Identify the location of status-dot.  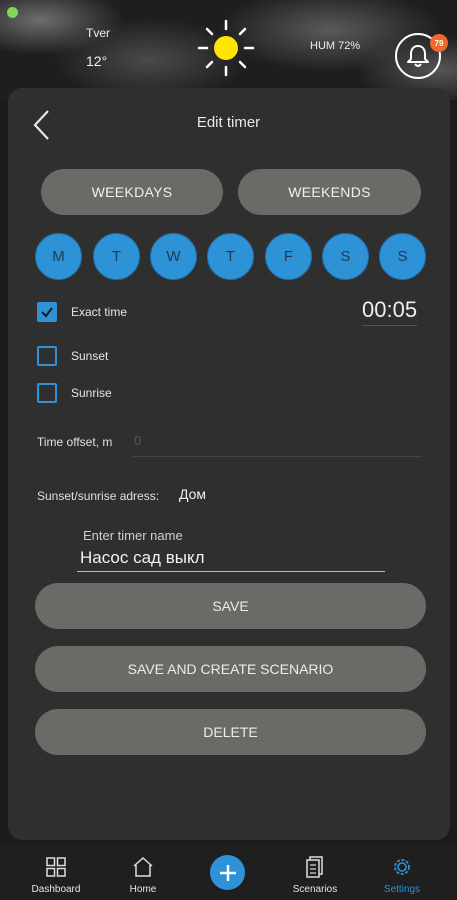
(12, 12).